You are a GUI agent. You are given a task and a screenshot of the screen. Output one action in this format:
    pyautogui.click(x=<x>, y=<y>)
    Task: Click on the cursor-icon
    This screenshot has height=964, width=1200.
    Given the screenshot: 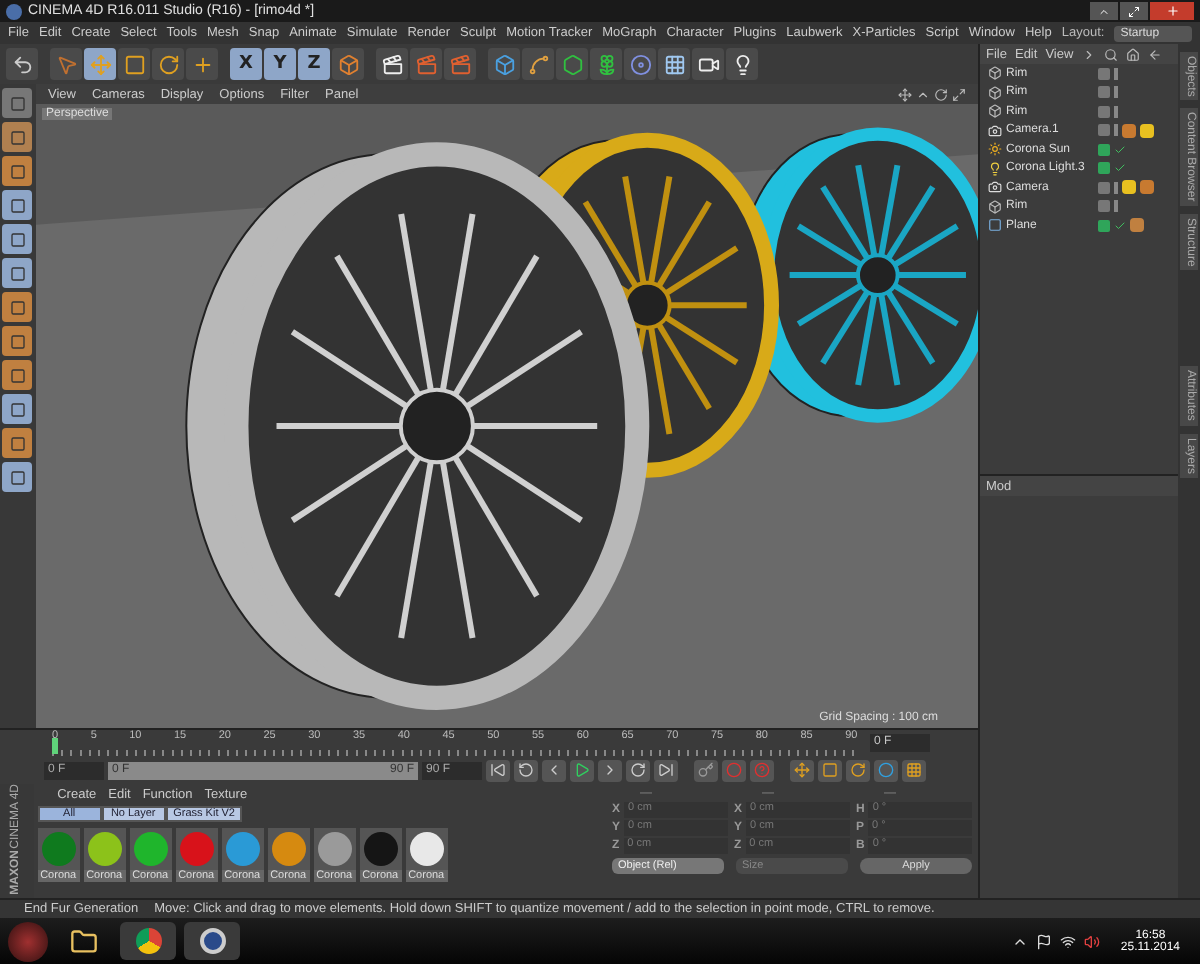 What is the action you would take?
    pyautogui.click(x=66, y=64)
    